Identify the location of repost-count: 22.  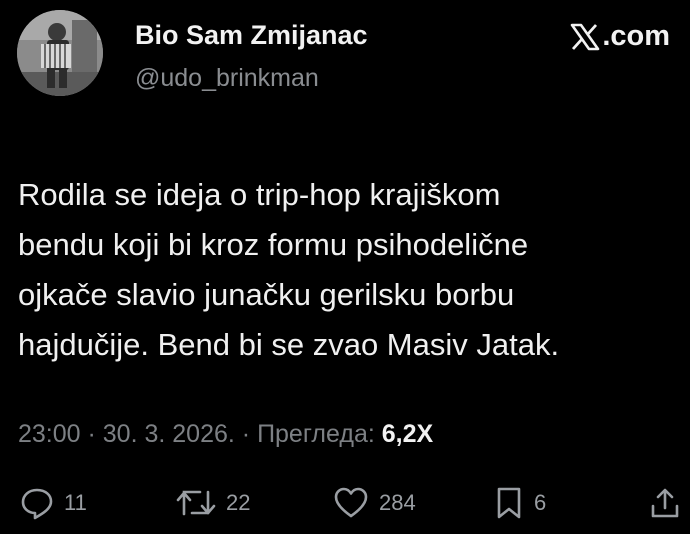
(238, 502).